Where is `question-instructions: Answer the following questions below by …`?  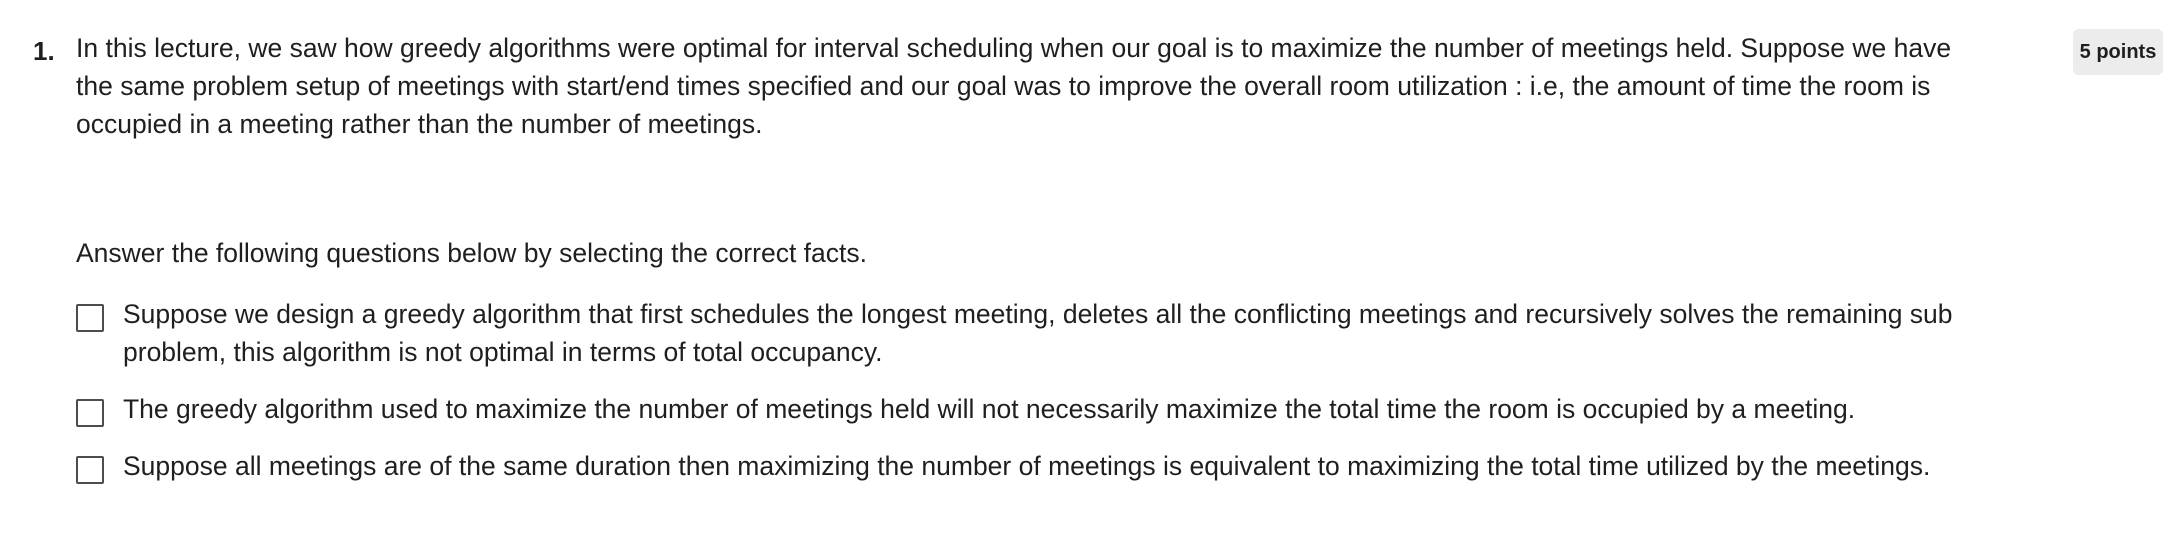
question-instructions: Answer the following questions below by … is located at coordinates (471, 253).